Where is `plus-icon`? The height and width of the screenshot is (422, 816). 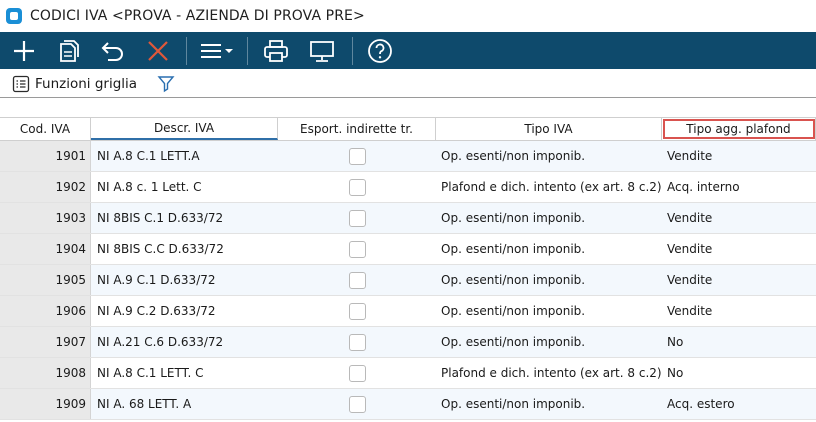 plus-icon is located at coordinates (24, 50).